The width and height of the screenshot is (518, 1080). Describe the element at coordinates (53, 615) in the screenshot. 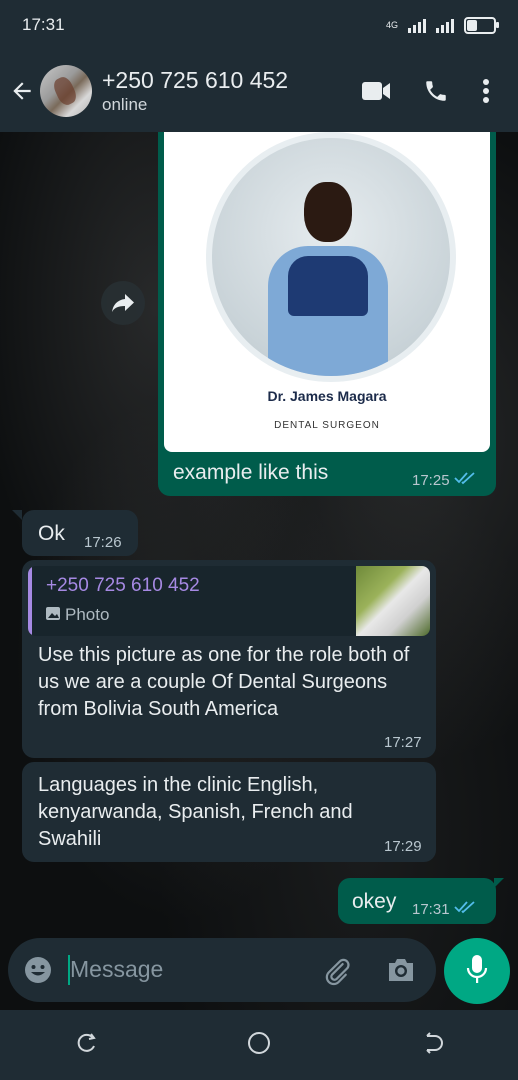

I see `photo-icon` at that location.